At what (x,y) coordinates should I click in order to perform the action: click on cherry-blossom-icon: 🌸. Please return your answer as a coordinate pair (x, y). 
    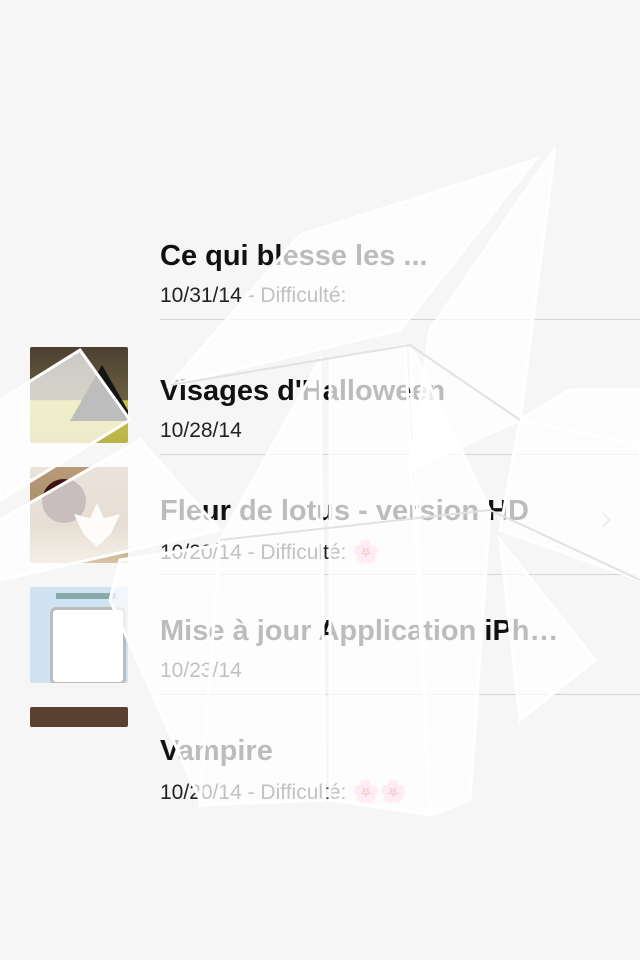
    Looking at the image, I should click on (366, 551).